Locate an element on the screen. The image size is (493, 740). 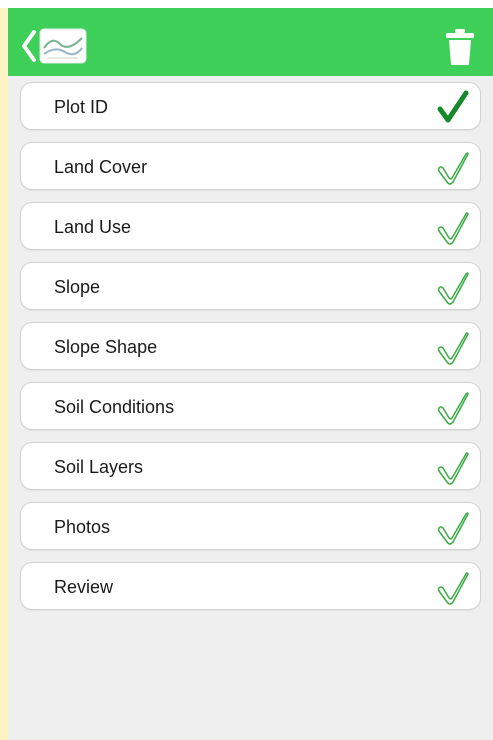
section-label: Soil Layers is located at coordinates (99, 467).